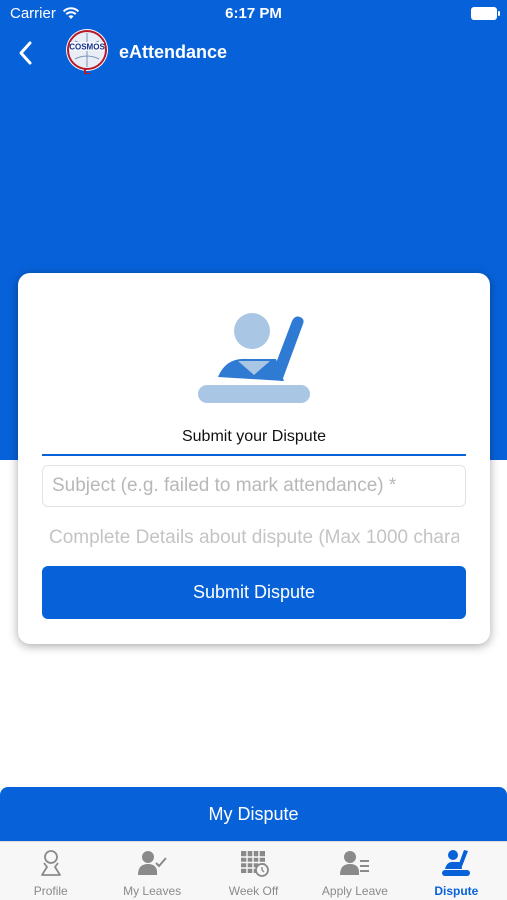 Image resolution: width=507 pixels, height=900 pixels. I want to click on tab-profile: Profile, so click(50, 871).